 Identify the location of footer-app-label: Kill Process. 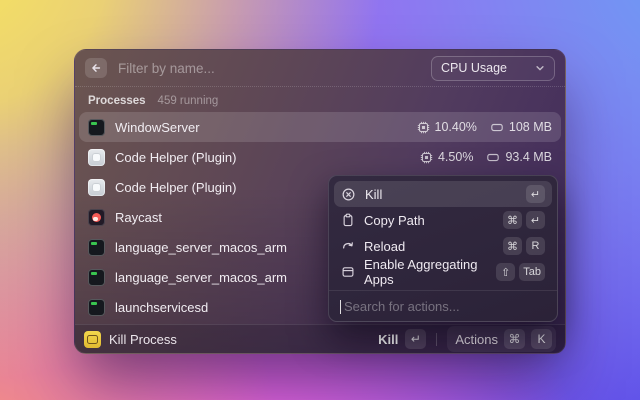
(143, 339).